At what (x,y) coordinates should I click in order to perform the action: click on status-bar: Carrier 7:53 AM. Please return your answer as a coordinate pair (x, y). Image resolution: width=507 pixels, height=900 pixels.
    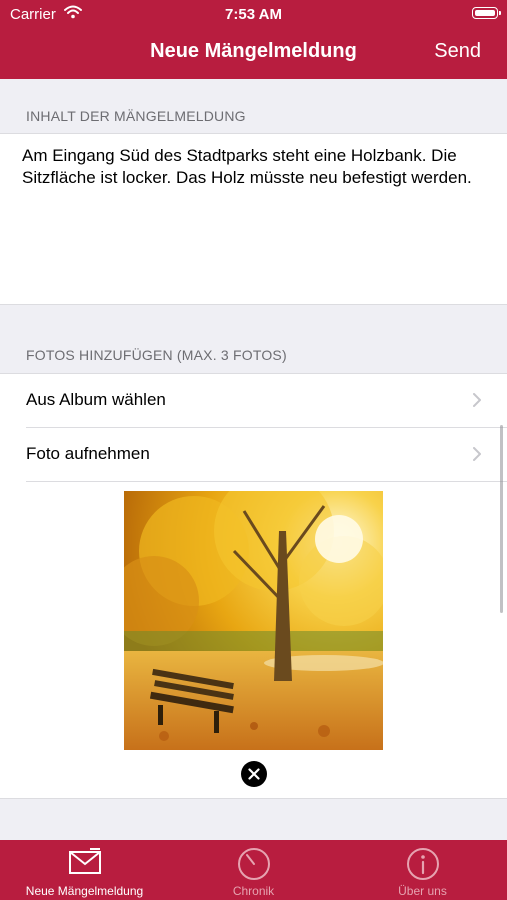
    Looking at the image, I should click on (253, 14).